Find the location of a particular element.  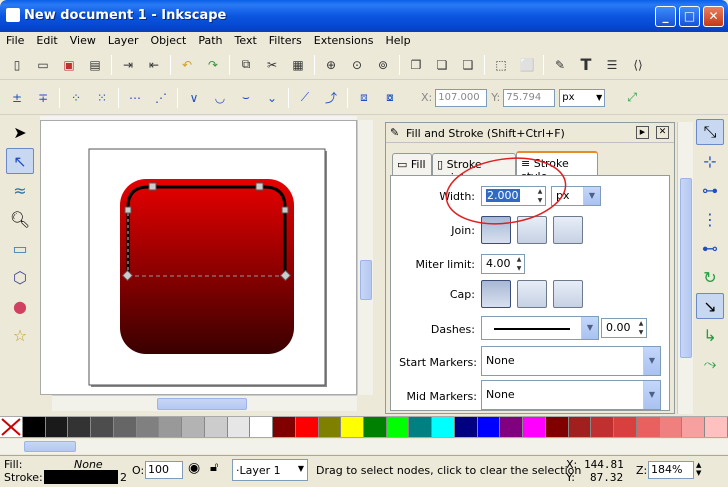

palette-scrollbar is located at coordinates (364, 446).